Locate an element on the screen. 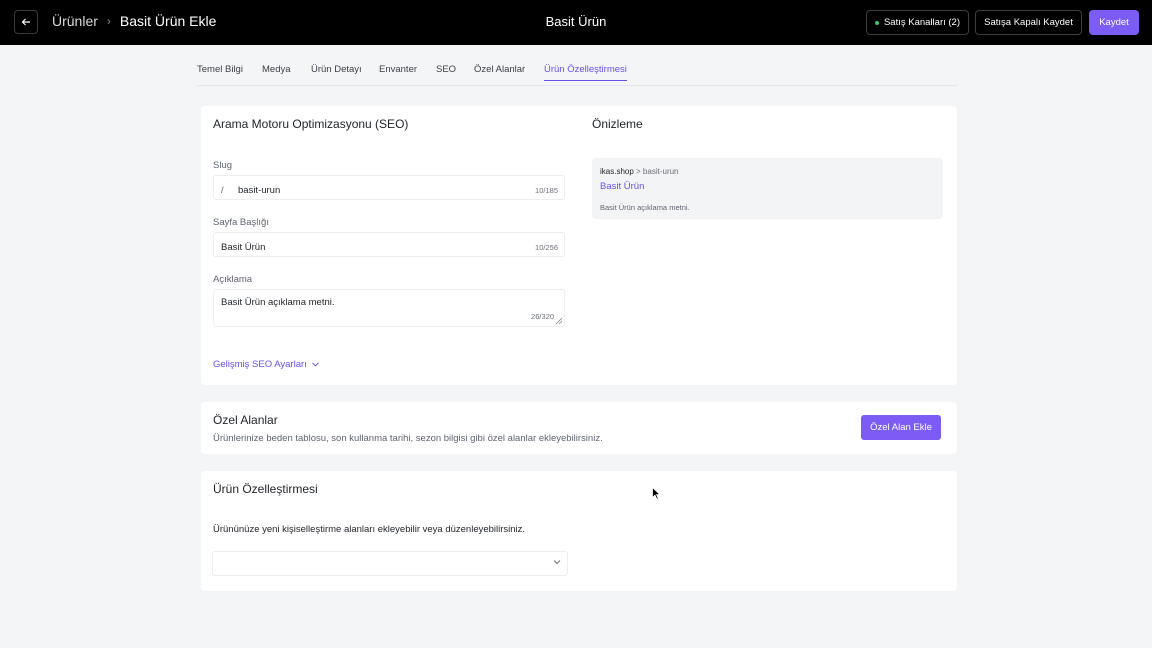 Image resolution: width=1152 pixels, height=648 pixels. advanced-seo-link: Gelişmiş SEO Ayarları is located at coordinates (266, 364).